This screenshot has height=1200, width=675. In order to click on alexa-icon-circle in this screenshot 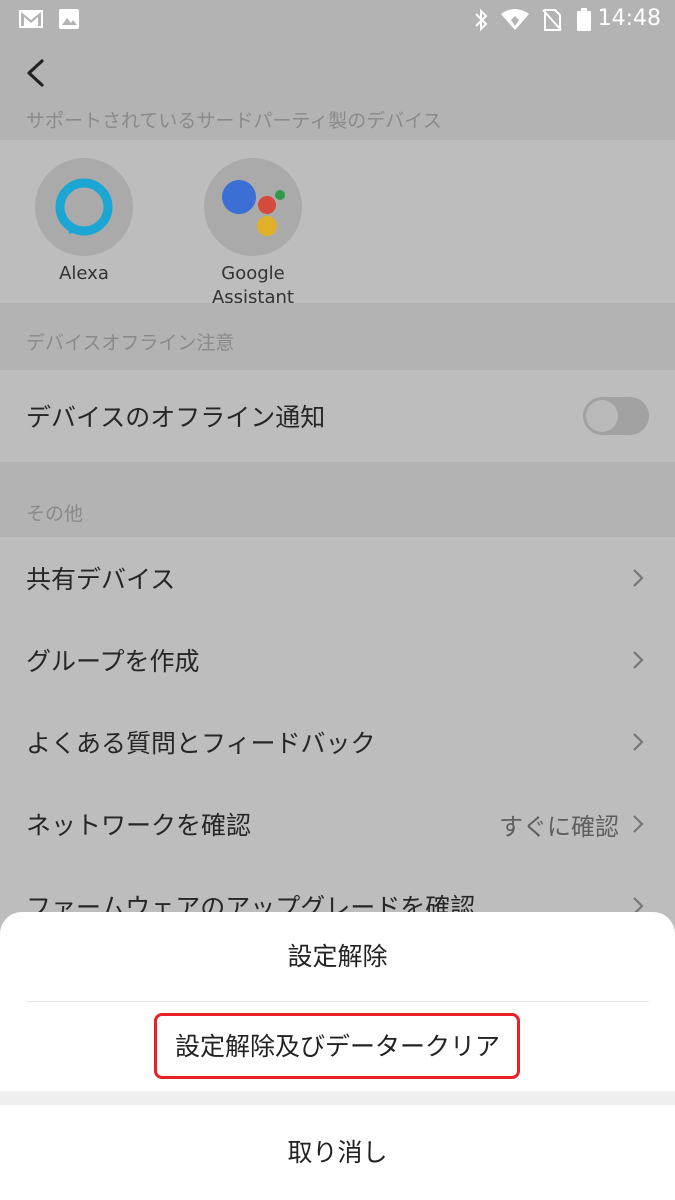, I will do `click(84, 207)`.